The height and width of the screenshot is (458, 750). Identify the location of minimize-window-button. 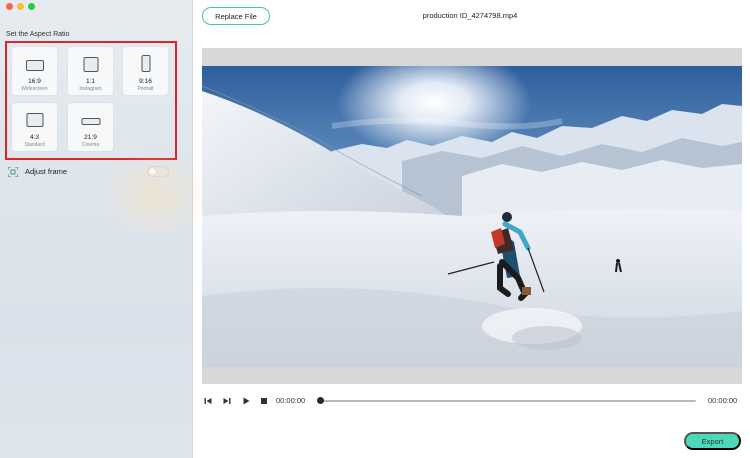
(20, 6).